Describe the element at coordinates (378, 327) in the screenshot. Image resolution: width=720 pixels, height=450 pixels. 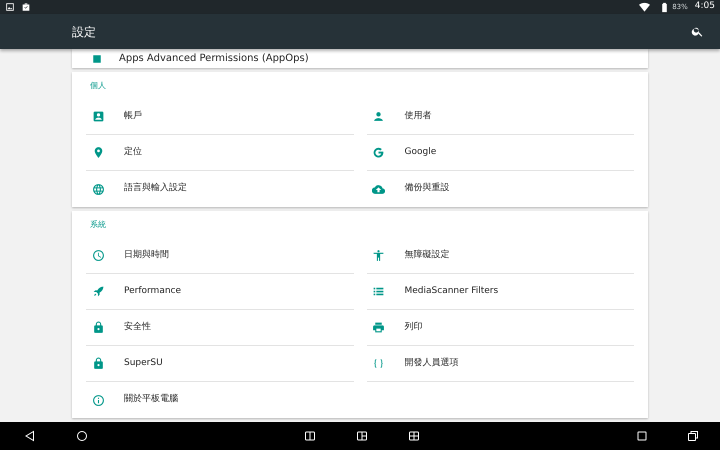
I see `printer-icon` at that location.